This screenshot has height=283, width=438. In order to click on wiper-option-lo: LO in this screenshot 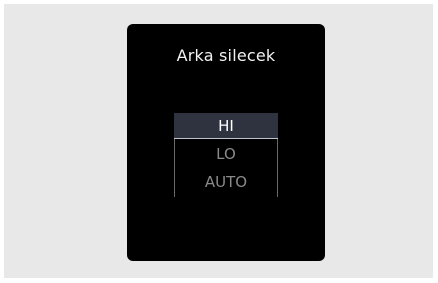, I will do `click(226, 154)`.